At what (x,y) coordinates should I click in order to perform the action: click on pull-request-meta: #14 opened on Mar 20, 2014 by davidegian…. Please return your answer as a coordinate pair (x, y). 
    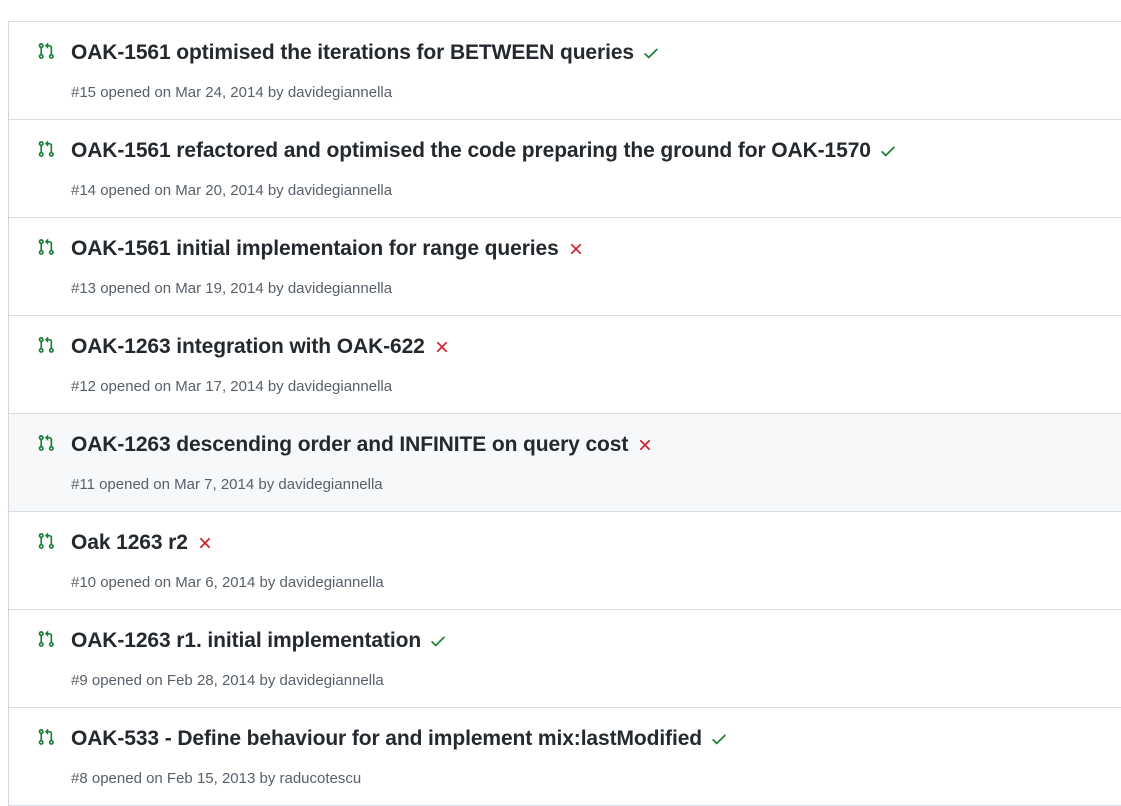
    Looking at the image, I should click on (232, 190).